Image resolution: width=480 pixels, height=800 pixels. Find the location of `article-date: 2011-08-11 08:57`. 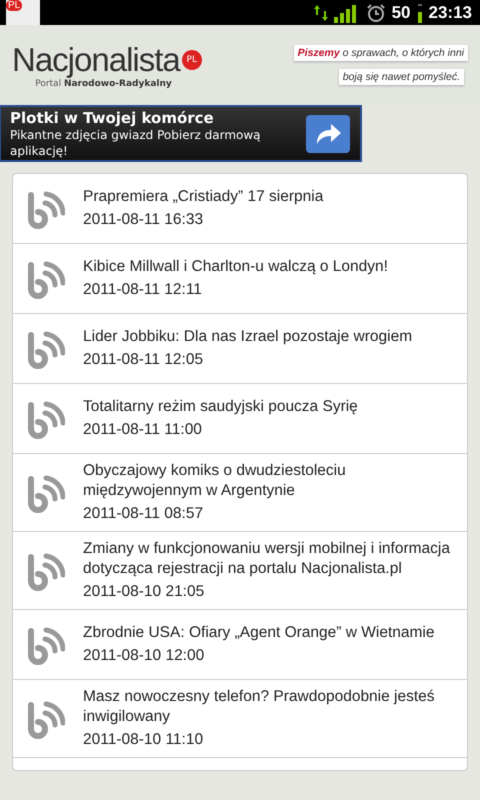

article-date: 2011-08-11 08:57 is located at coordinates (143, 514).